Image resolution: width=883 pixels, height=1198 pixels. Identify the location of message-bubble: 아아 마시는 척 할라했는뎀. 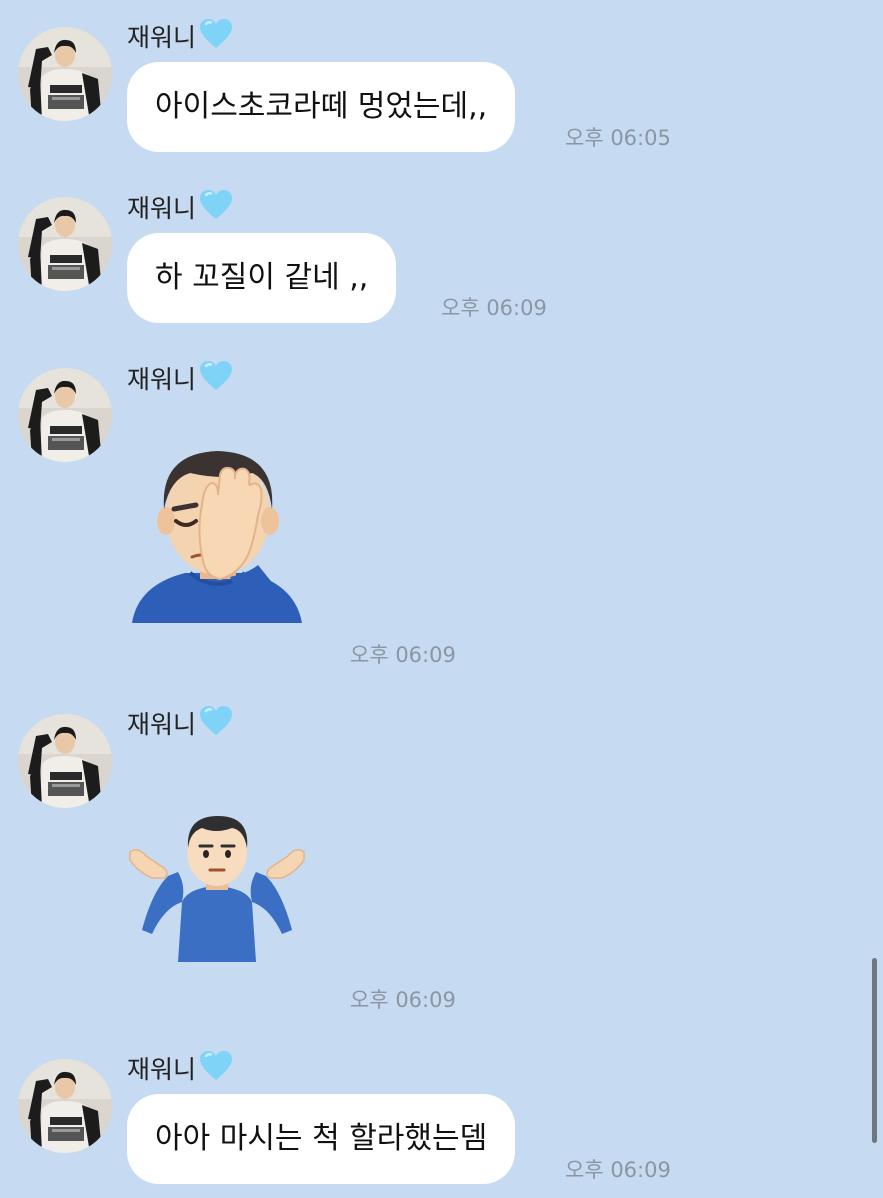
(321, 1139).